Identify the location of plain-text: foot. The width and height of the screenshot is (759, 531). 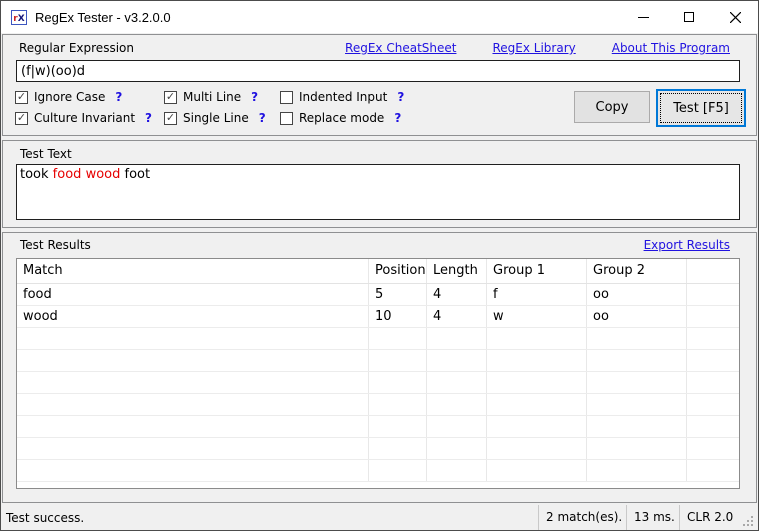
(135, 174).